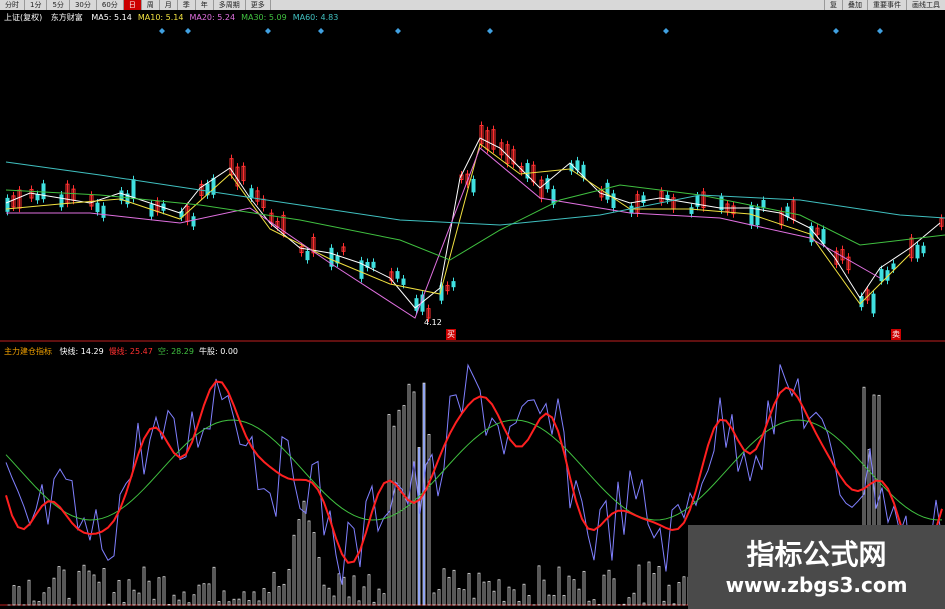 Image resolution: width=945 pixels, height=609 pixels. What do you see at coordinates (451, 334) in the screenshot?
I see `buy-marker: 买` at bounding box center [451, 334].